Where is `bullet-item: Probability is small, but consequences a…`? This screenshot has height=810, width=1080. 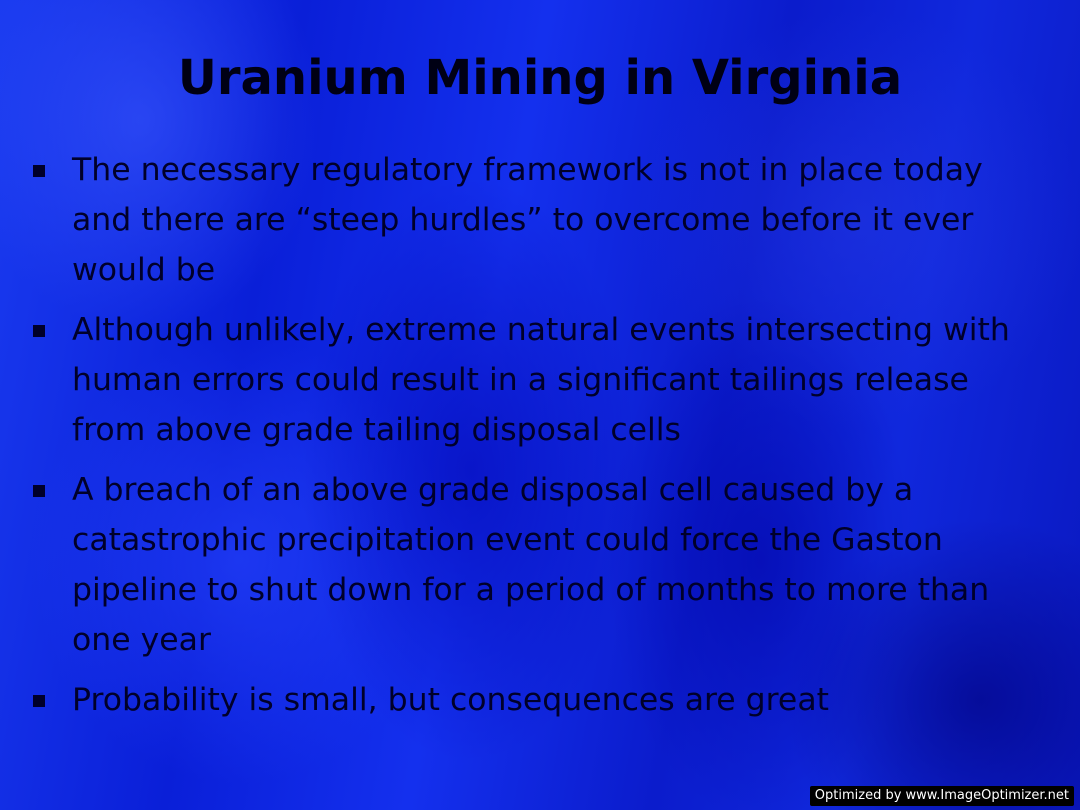 bullet-item: Probability is small, but consequences a… is located at coordinates (540, 700).